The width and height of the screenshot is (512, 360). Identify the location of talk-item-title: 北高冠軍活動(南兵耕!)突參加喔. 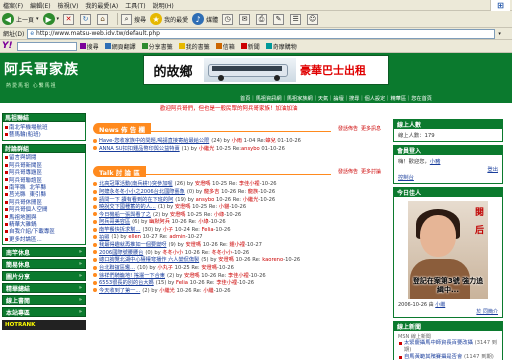
(136, 183).